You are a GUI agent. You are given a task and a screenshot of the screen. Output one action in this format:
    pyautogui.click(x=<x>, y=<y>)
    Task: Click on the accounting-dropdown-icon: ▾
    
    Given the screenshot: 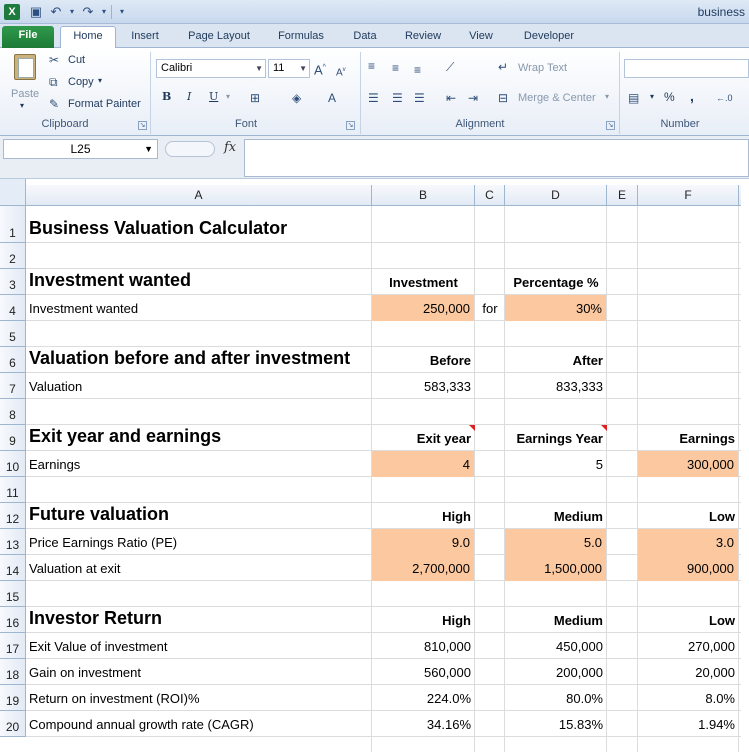 What is the action you would take?
    pyautogui.click(x=652, y=96)
    